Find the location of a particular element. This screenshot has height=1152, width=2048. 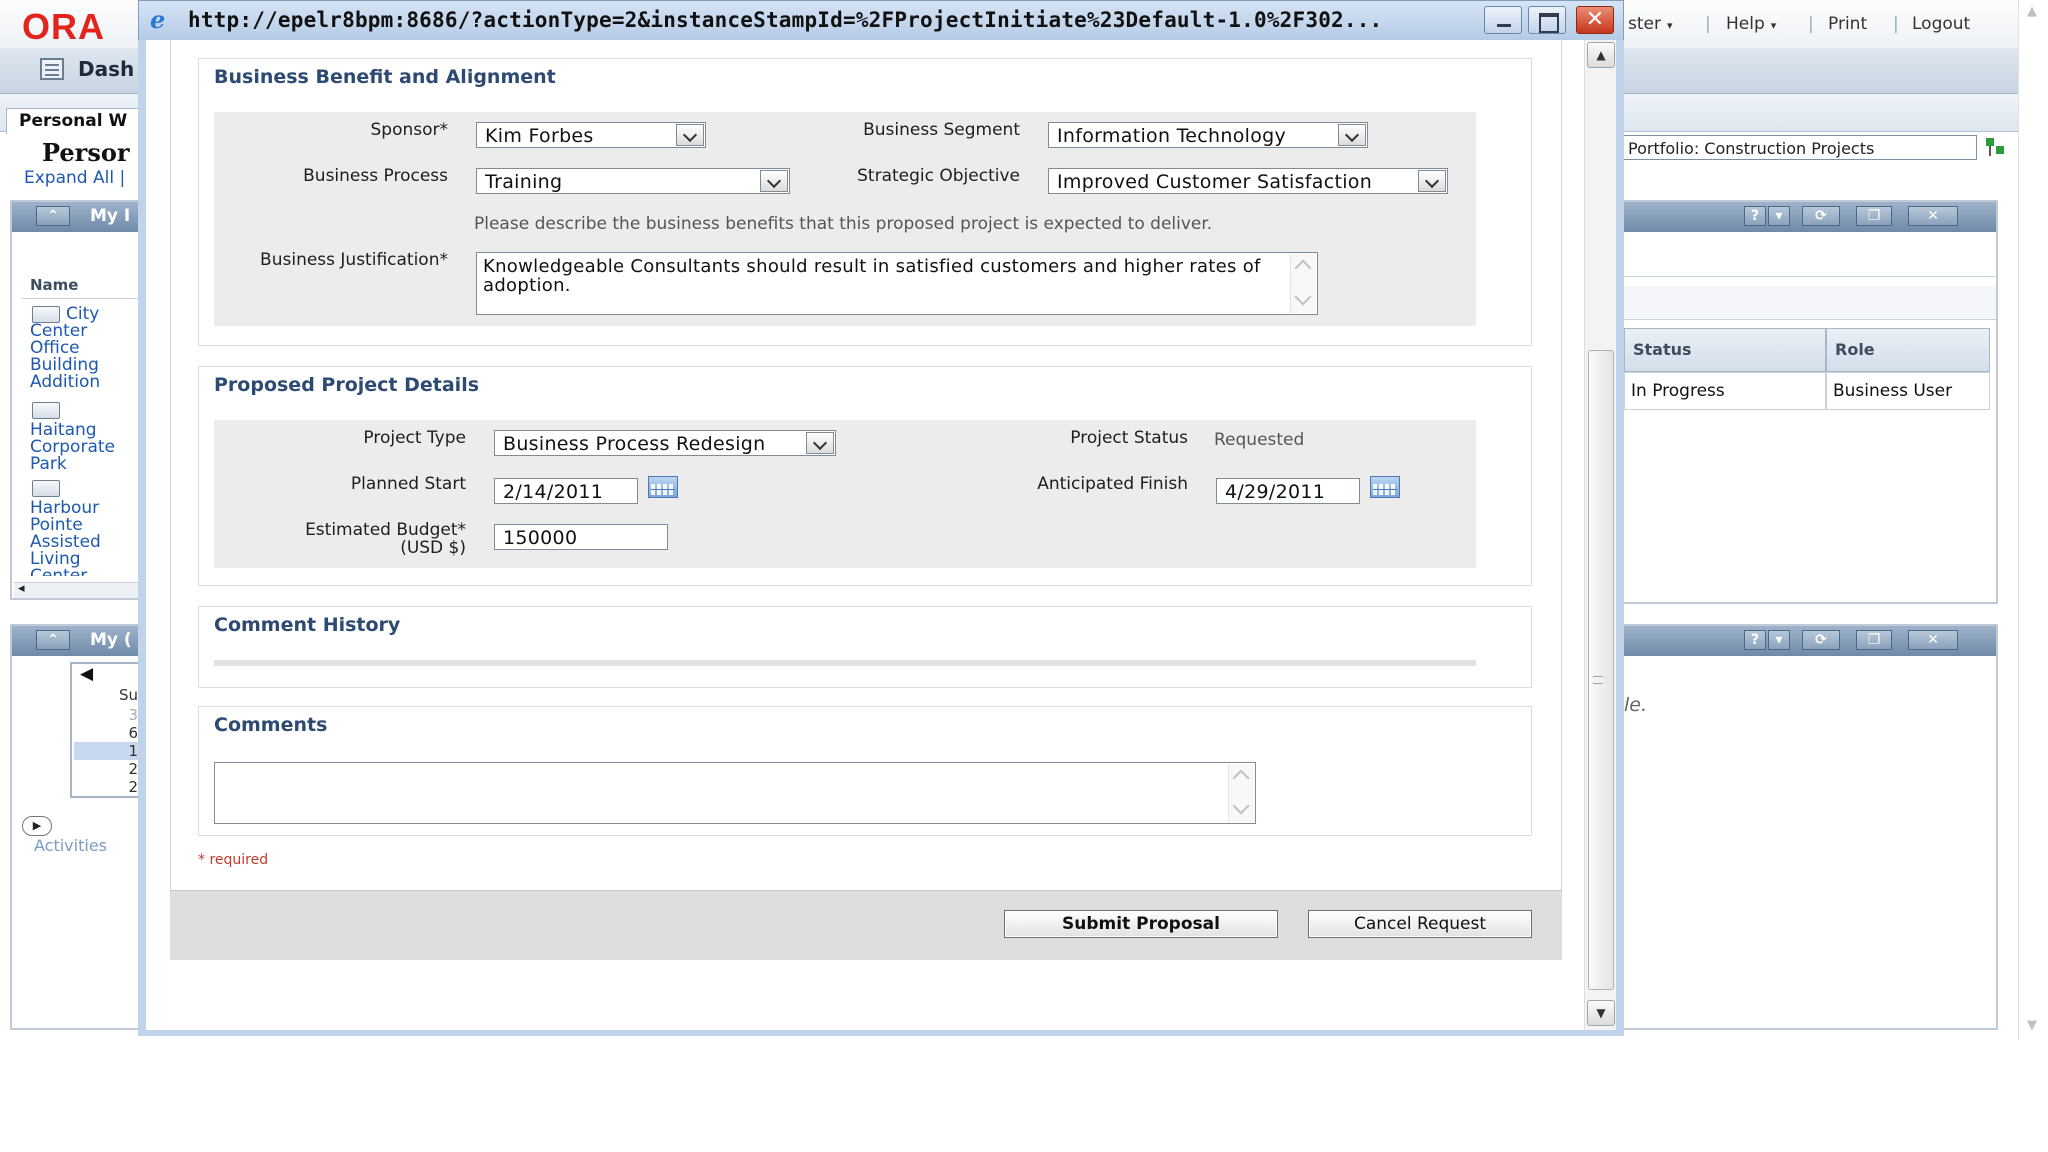

print-link: Print is located at coordinates (1847, 24).